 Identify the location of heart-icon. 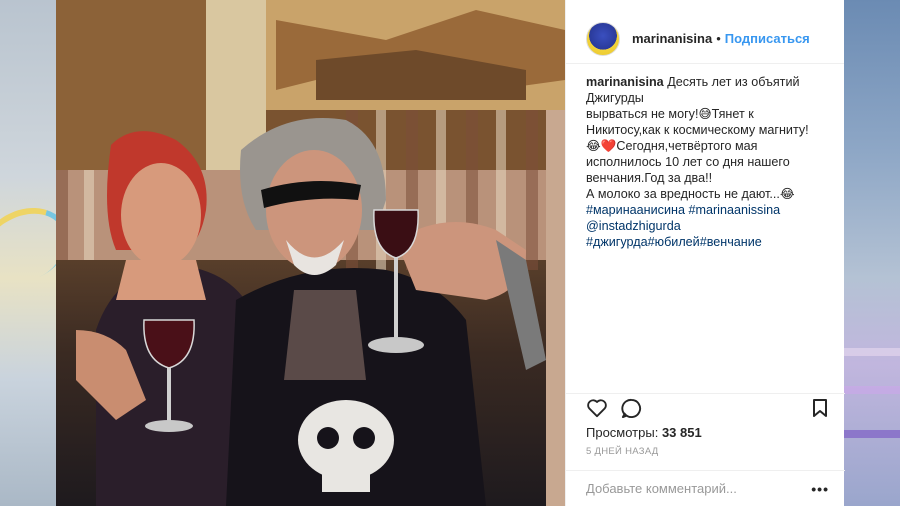
(597, 410).